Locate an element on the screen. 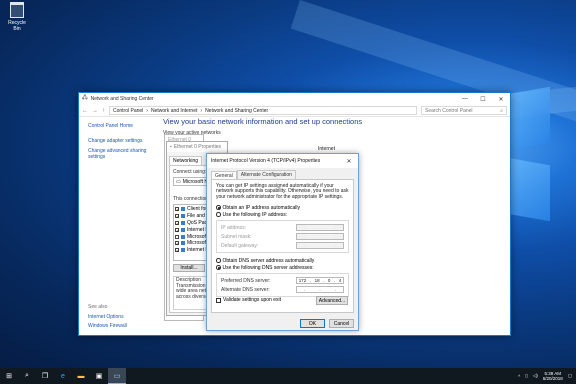 The width and height of the screenshot is (576, 384). access-type-value: Internet is located at coordinates (326, 149).